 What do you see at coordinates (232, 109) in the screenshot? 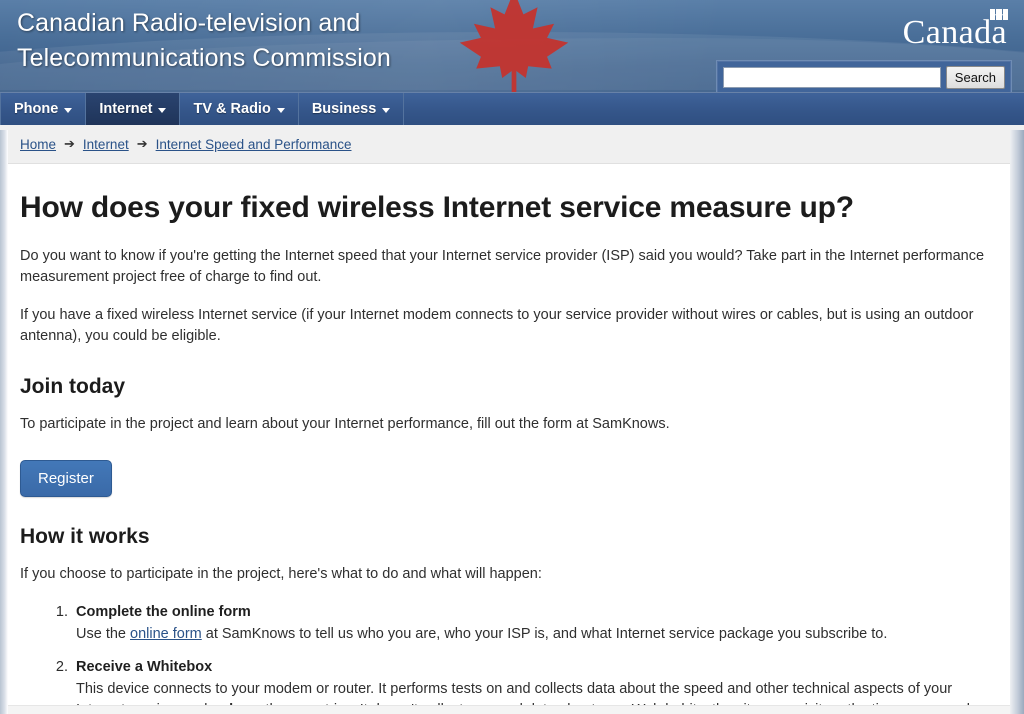
I see `nav-item-label: TV & Radio` at bounding box center [232, 109].